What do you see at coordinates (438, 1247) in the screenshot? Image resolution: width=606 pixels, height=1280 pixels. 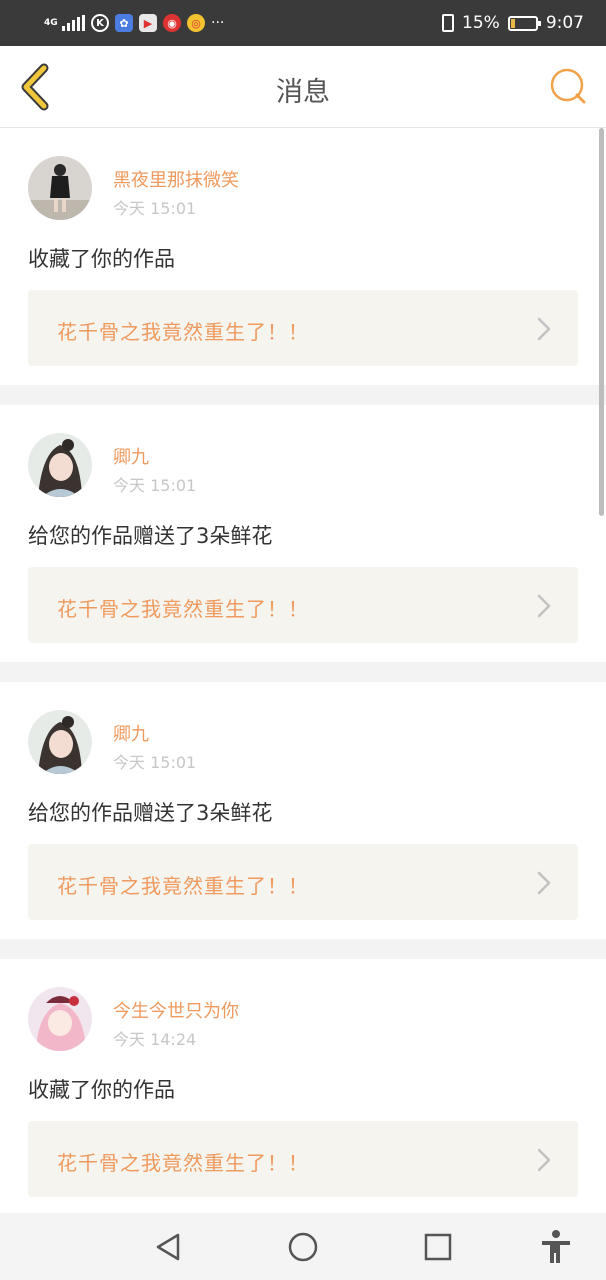 I see `recents-square-icon` at bounding box center [438, 1247].